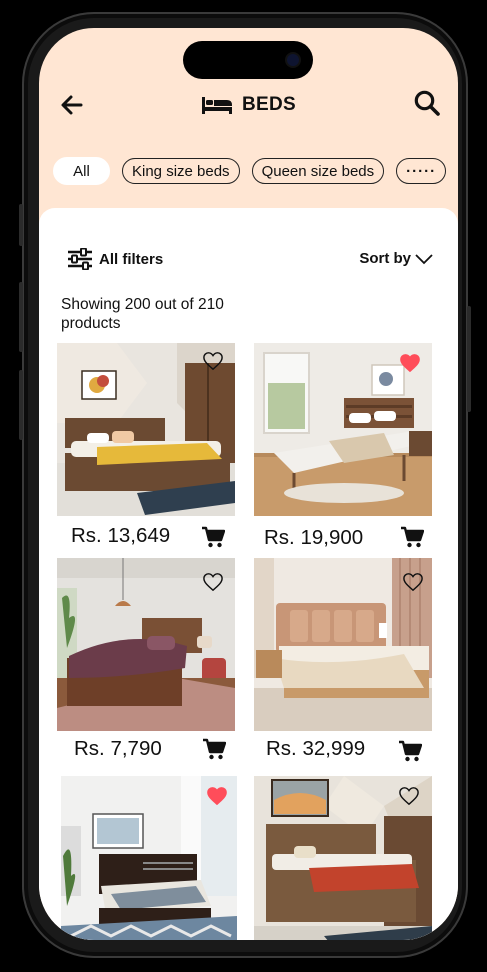 Image resolution: width=487 pixels, height=972 pixels. I want to click on chip-king-size-beds: King size beds, so click(181, 171).